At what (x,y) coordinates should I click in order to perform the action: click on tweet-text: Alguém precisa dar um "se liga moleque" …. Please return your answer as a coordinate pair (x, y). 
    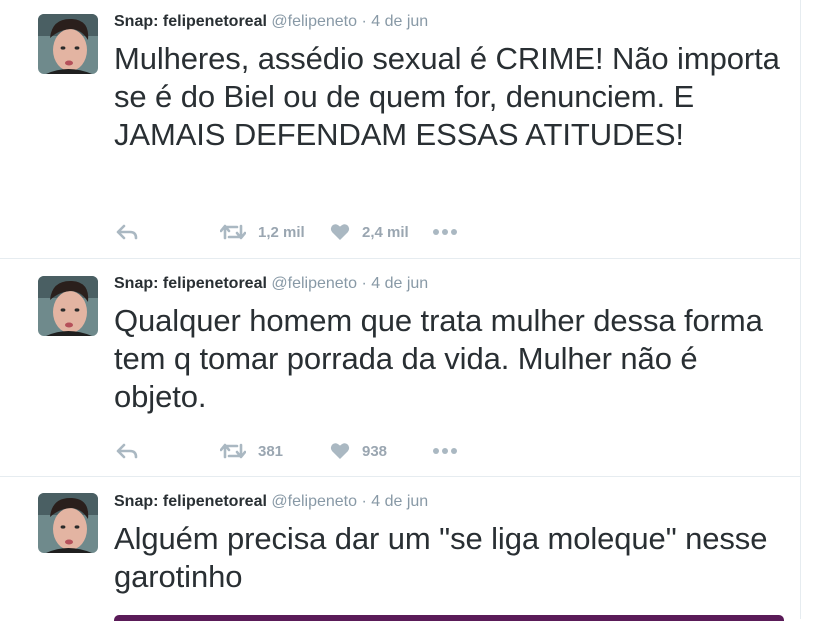
    Looking at the image, I should click on (441, 557).